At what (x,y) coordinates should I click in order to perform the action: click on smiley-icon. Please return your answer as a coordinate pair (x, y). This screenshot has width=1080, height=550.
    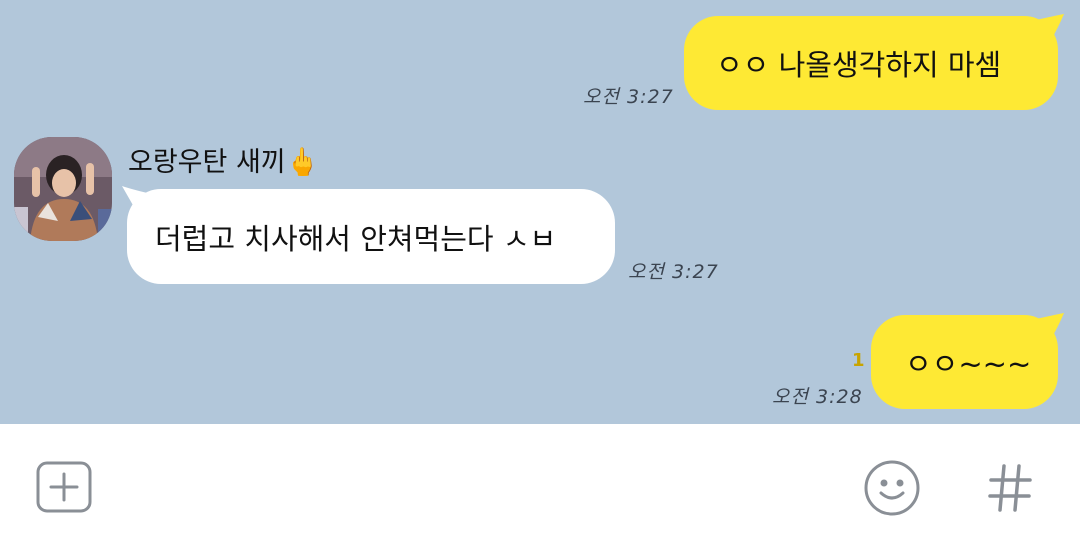
    Looking at the image, I should click on (892, 488).